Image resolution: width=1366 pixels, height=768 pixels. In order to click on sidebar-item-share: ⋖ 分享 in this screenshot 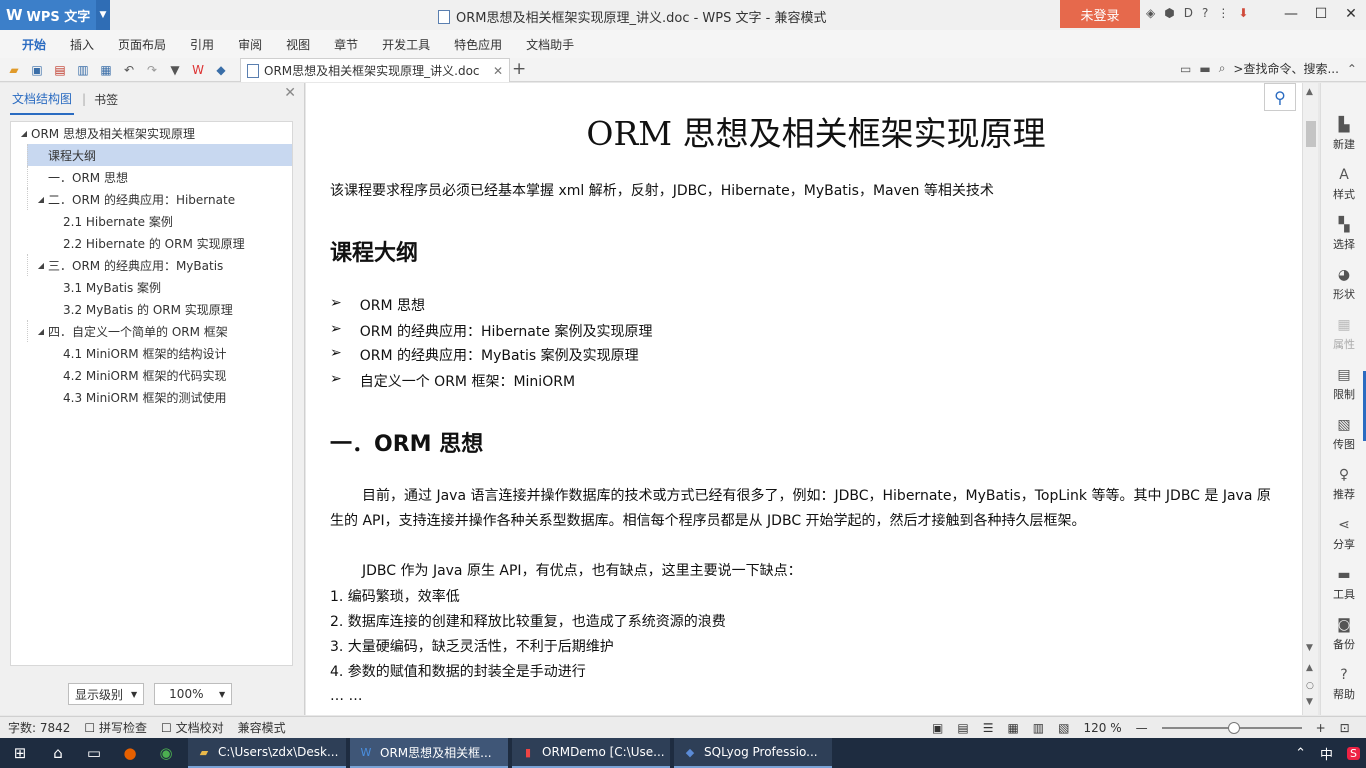, I will do `click(1343, 534)`.